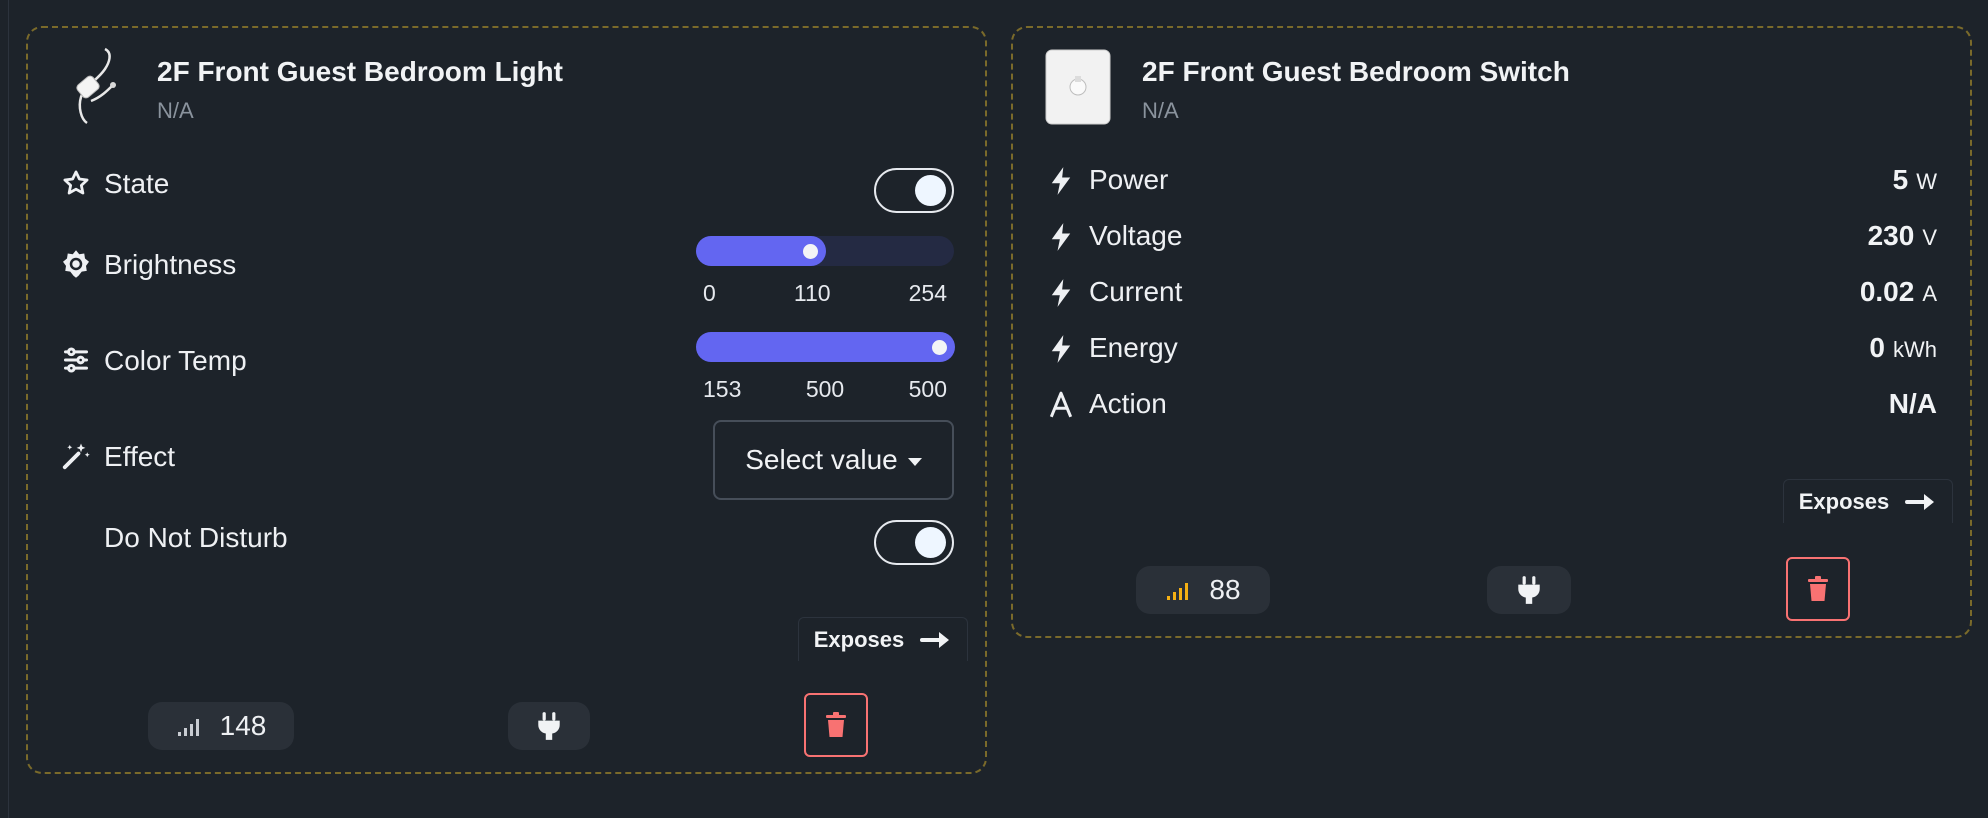  Describe the element at coordinates (1926, 181) in the screenshot. I see `metric-unit: W` at that location.